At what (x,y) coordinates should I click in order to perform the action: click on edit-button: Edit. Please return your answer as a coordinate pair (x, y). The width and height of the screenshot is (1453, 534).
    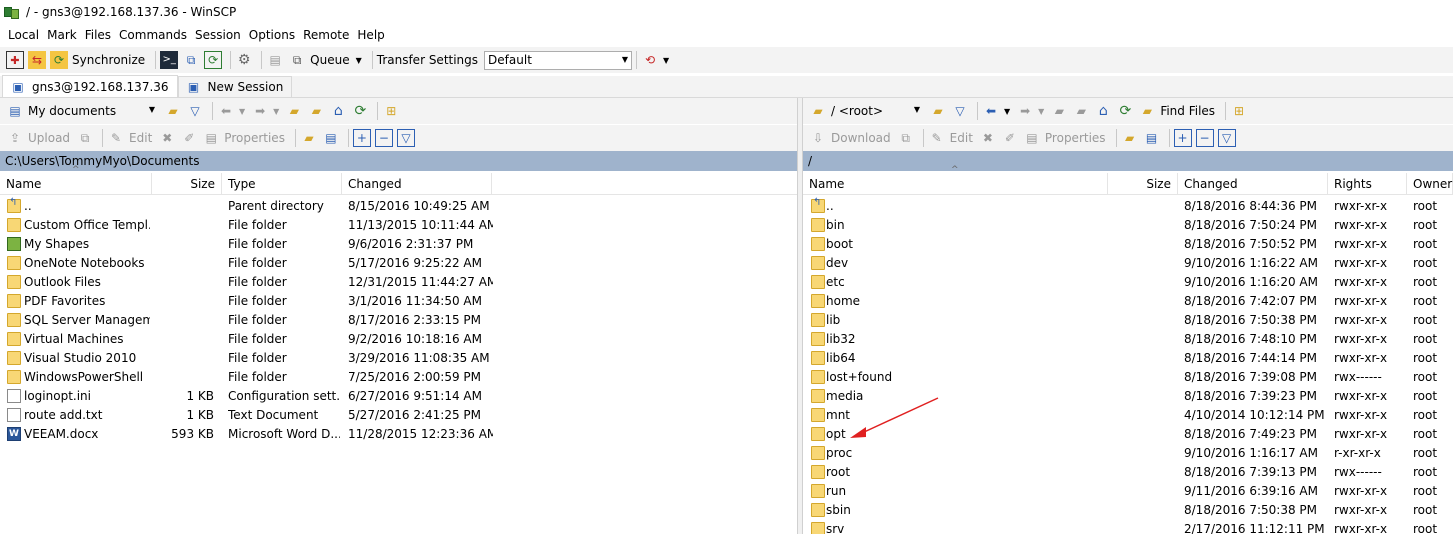
    Looking at the image, I should click on (961, 138).